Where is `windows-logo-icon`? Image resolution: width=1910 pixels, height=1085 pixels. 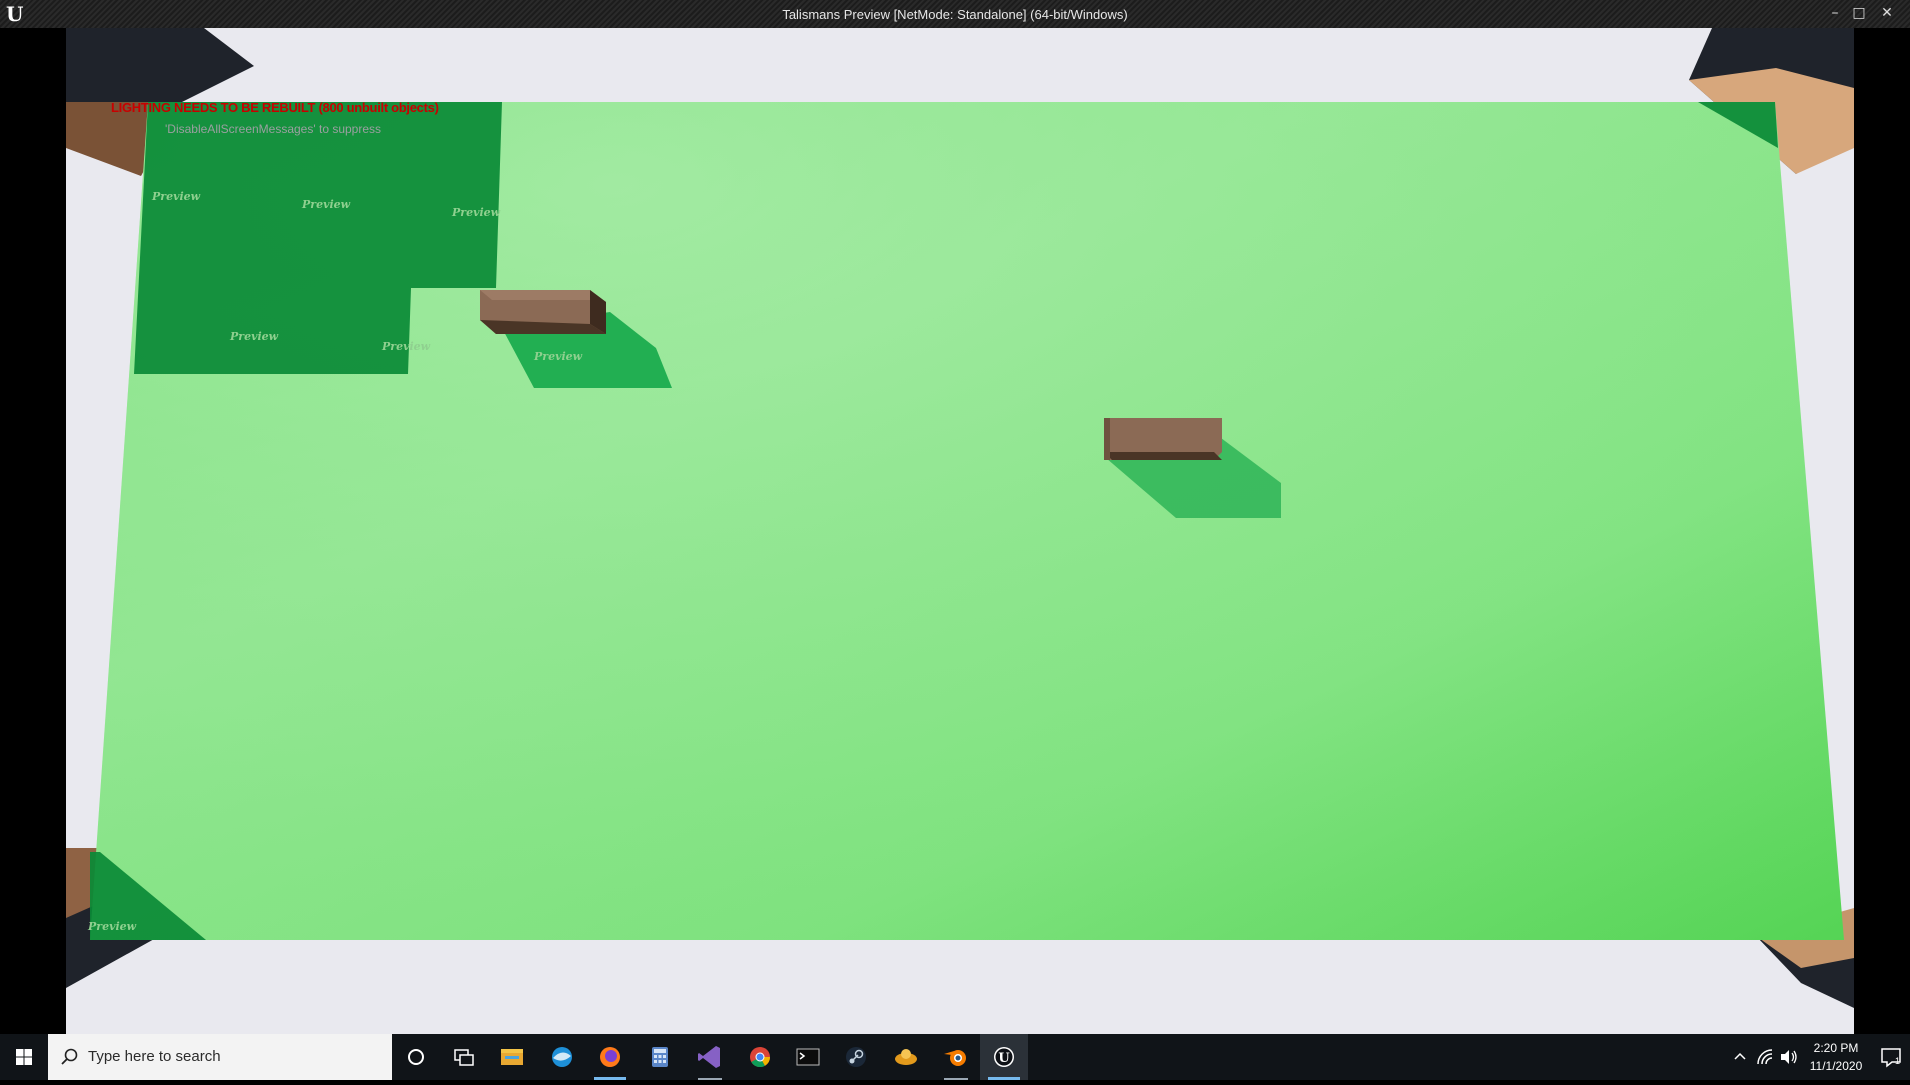
windows-logo-icon is located at coordinates (24, 1057).